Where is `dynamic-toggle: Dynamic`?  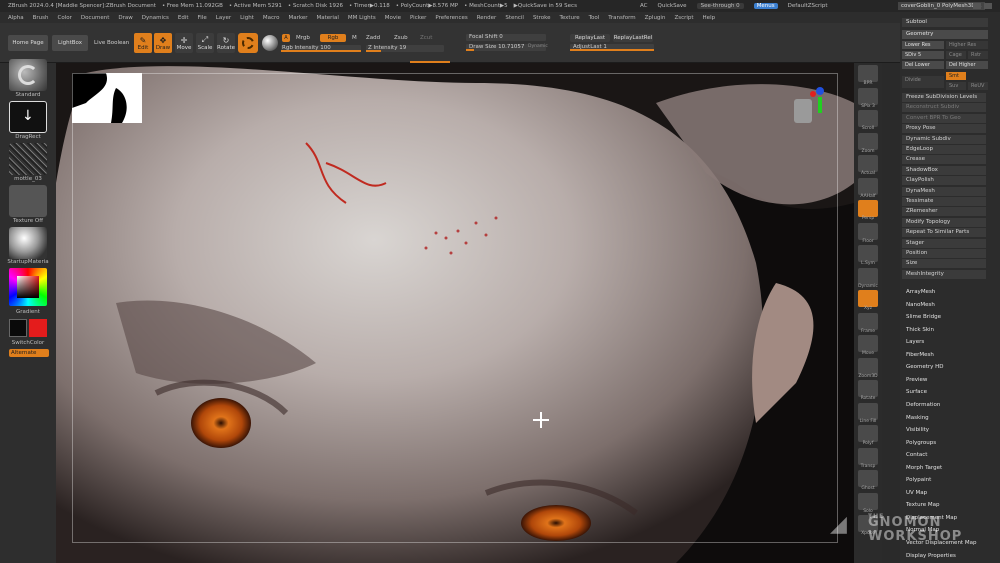 dynamic-toggle: Dynamic is located at coordinates (538, 46).